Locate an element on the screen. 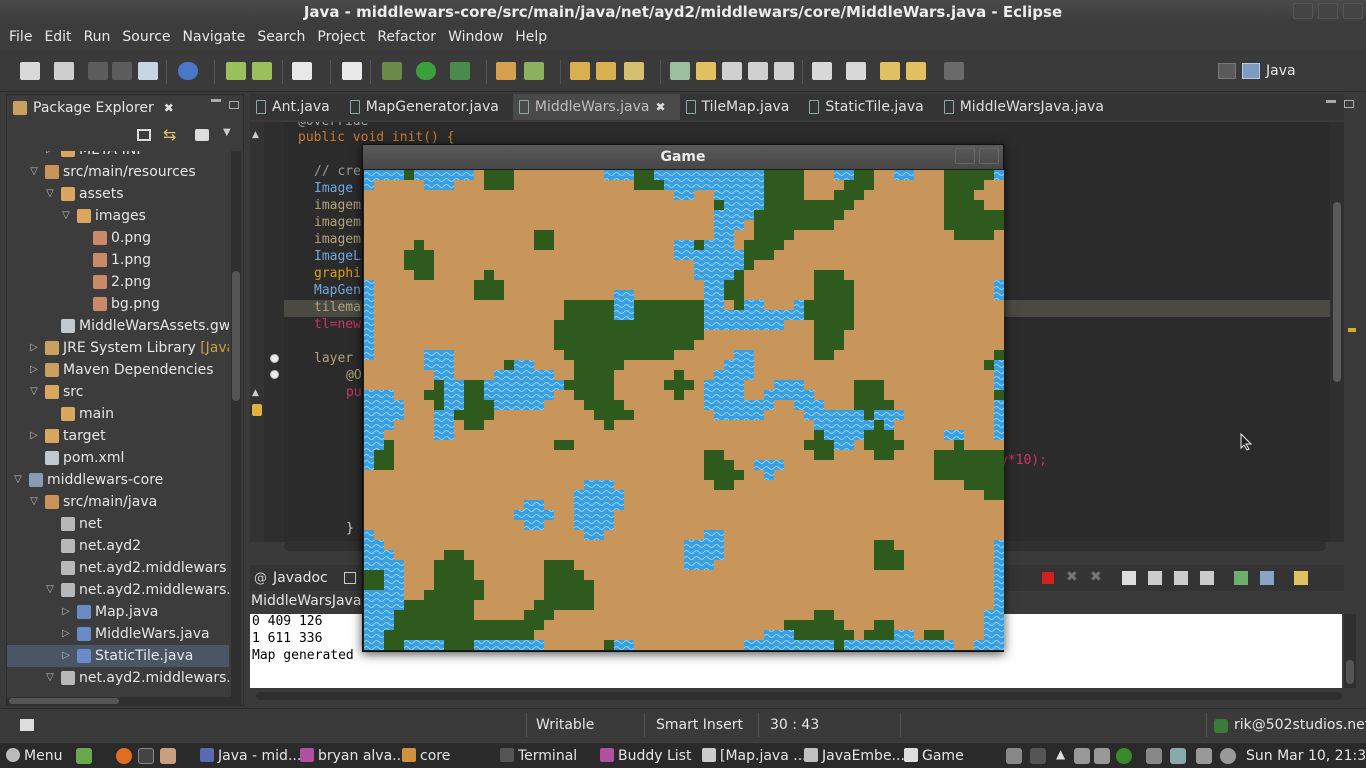 Image resolution: width=1366 pixels, height=768 pixels. tree-row: net is located at coordinates (118, 524).